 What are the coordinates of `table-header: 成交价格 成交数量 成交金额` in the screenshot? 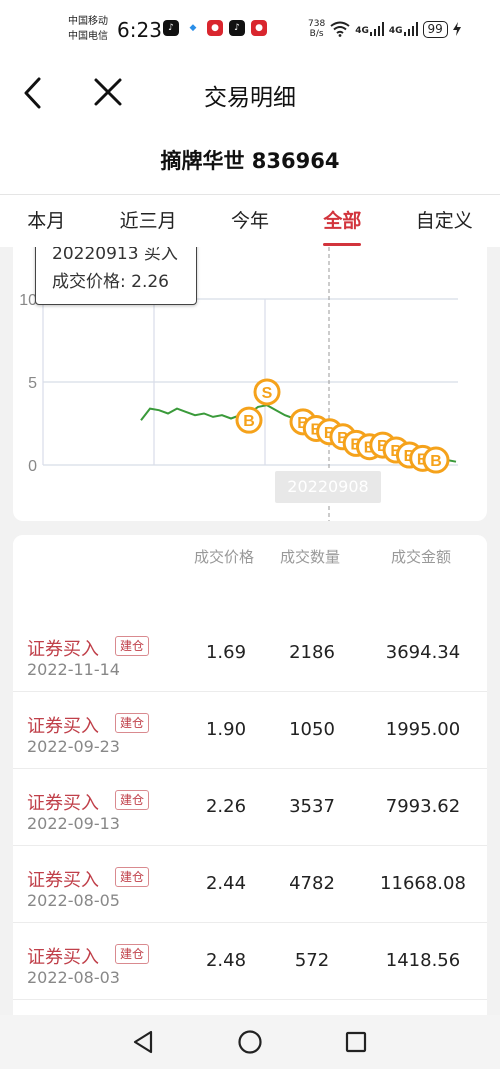 It's located at (250, 557).